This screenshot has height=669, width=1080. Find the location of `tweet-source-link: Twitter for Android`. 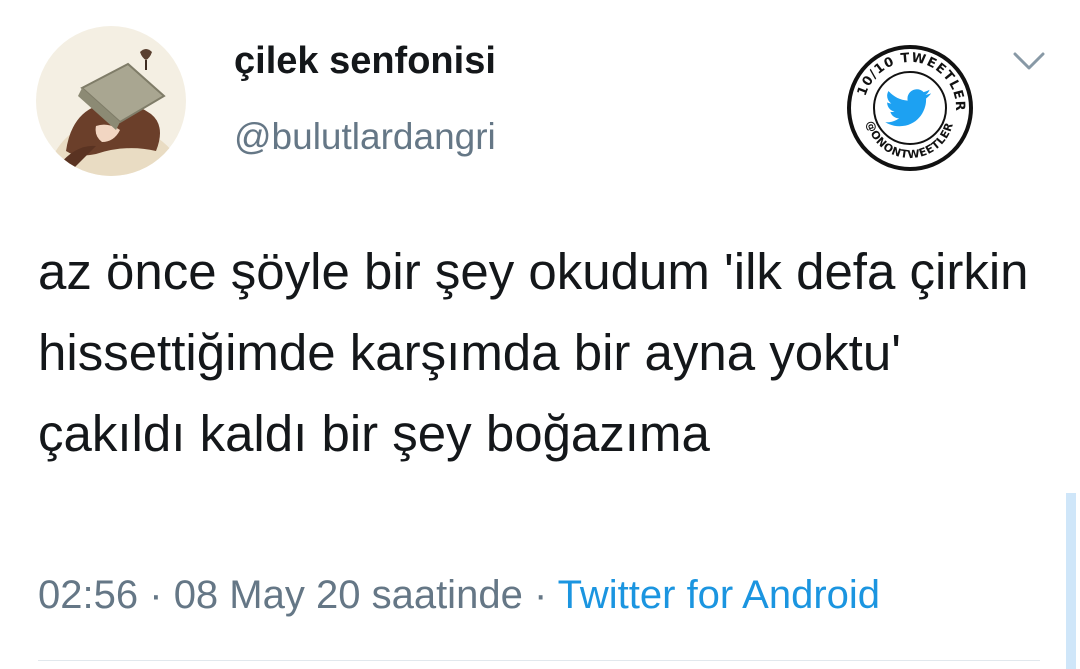

tweet-source-link: Twitter for Android is located at coordinates (719, 595).